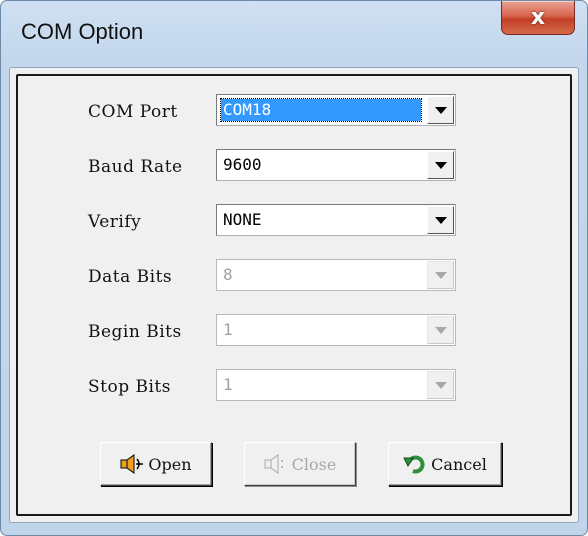 The width and height of the screenshot is (588, 536). I want to click on stop-bits-value: 1, so click(228, 384).